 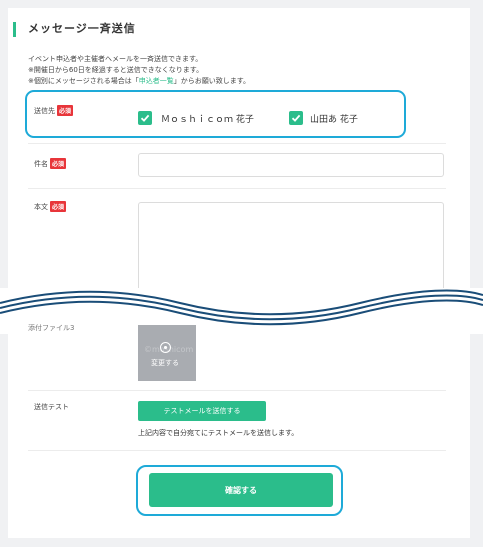 I want to click on change-image-label: 変更する, so click(x=165, y=363).